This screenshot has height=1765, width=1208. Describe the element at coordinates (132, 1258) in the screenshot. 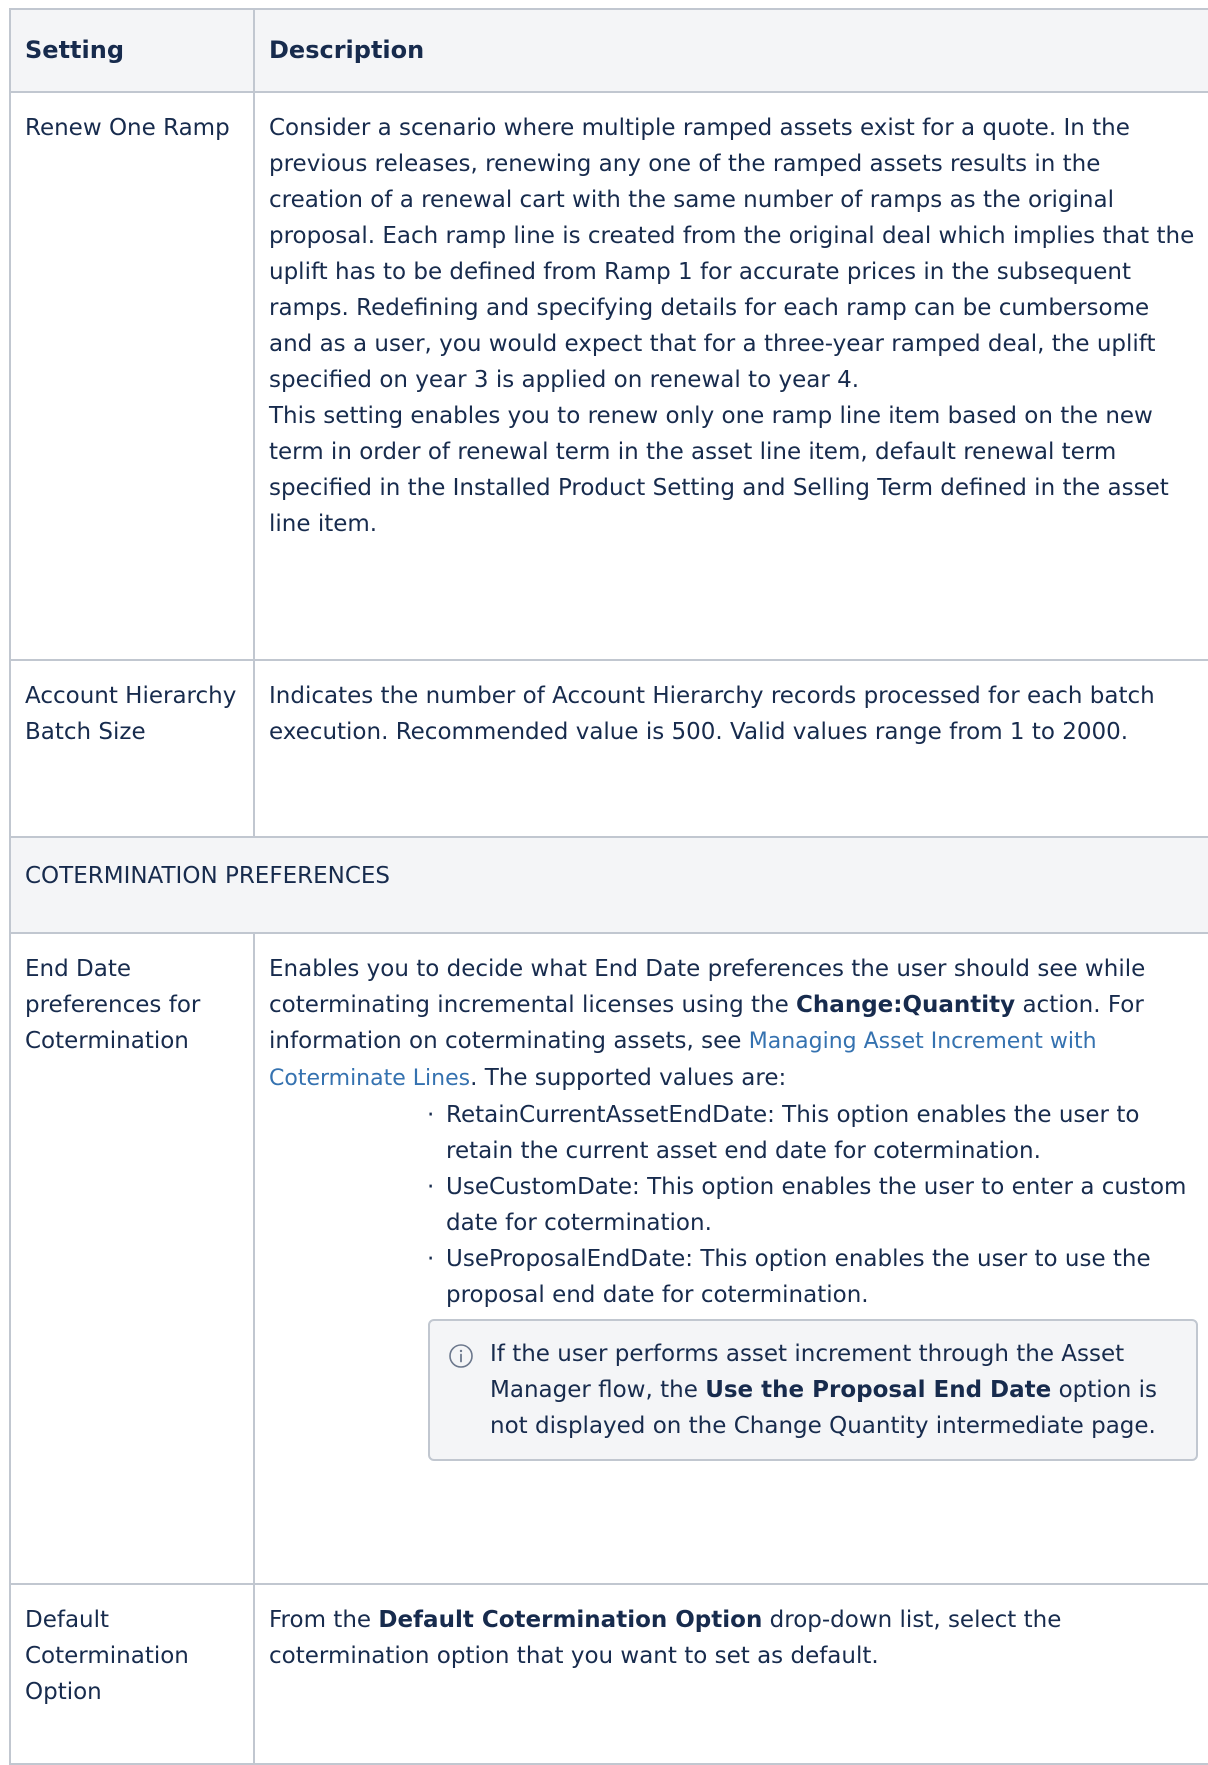

I see `setting-name: End Date preferences for Cotermination` at that location.